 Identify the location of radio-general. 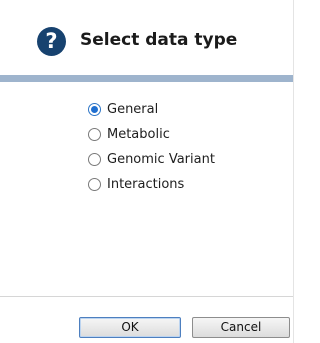
(94, 109).